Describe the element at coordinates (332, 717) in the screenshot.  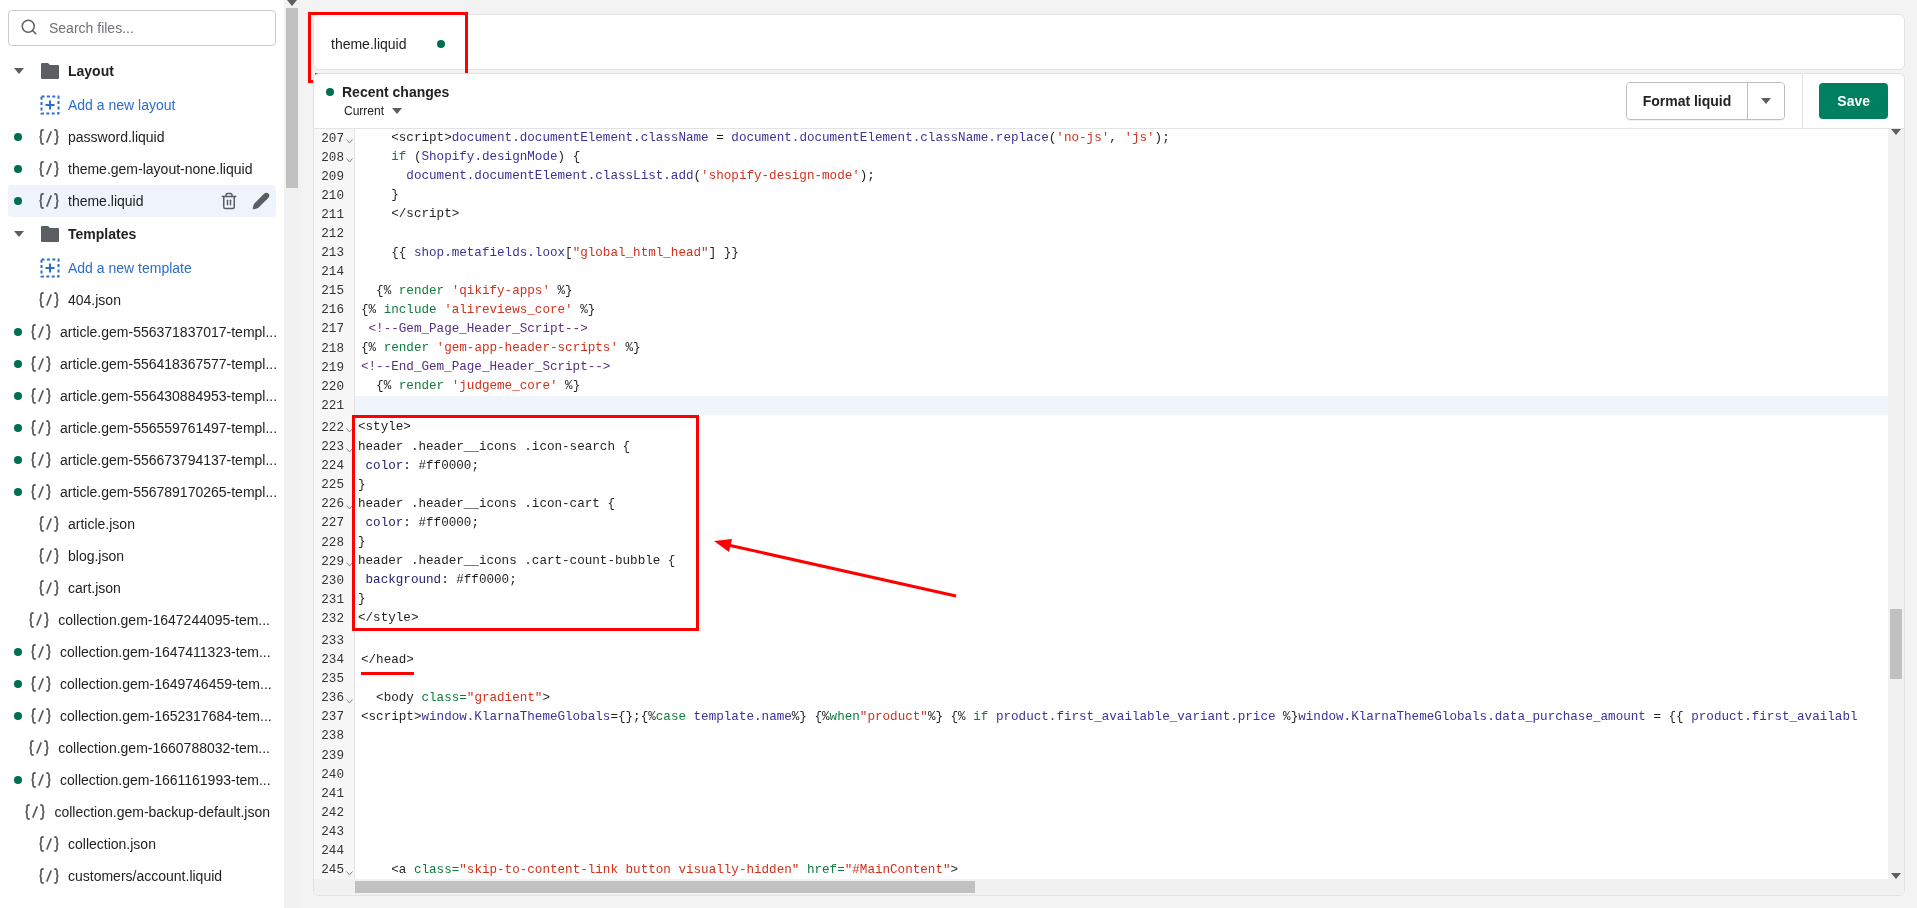
I see `line-number: 237` at that location.